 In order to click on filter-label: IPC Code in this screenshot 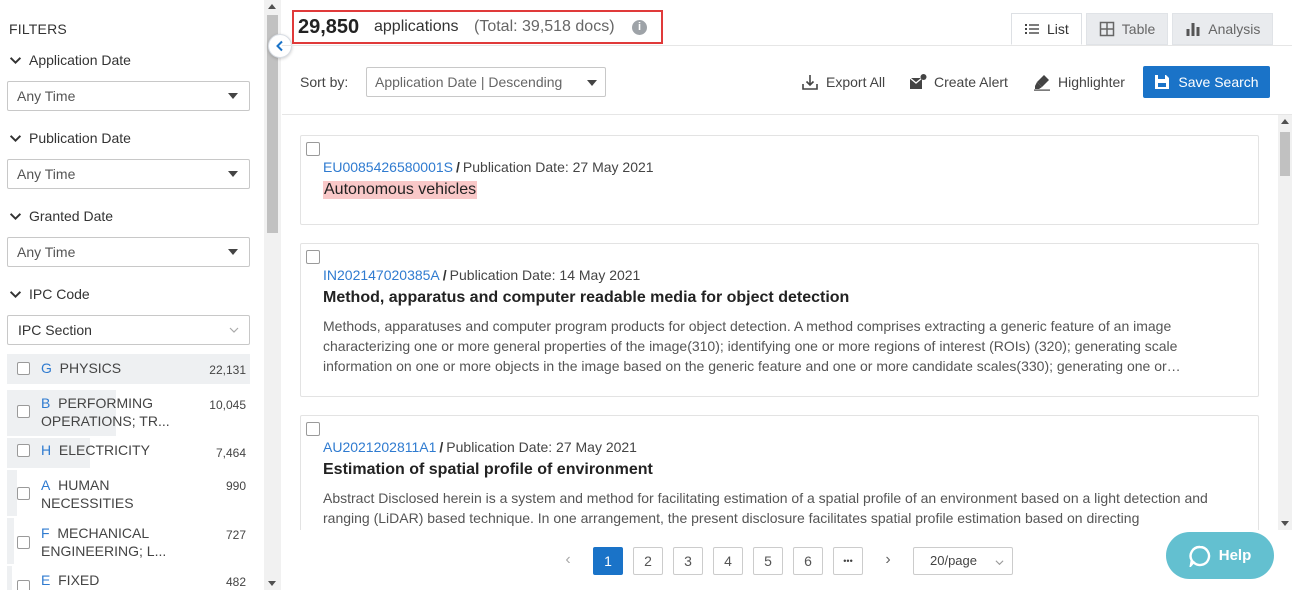, I will do `click(59, 294)`.